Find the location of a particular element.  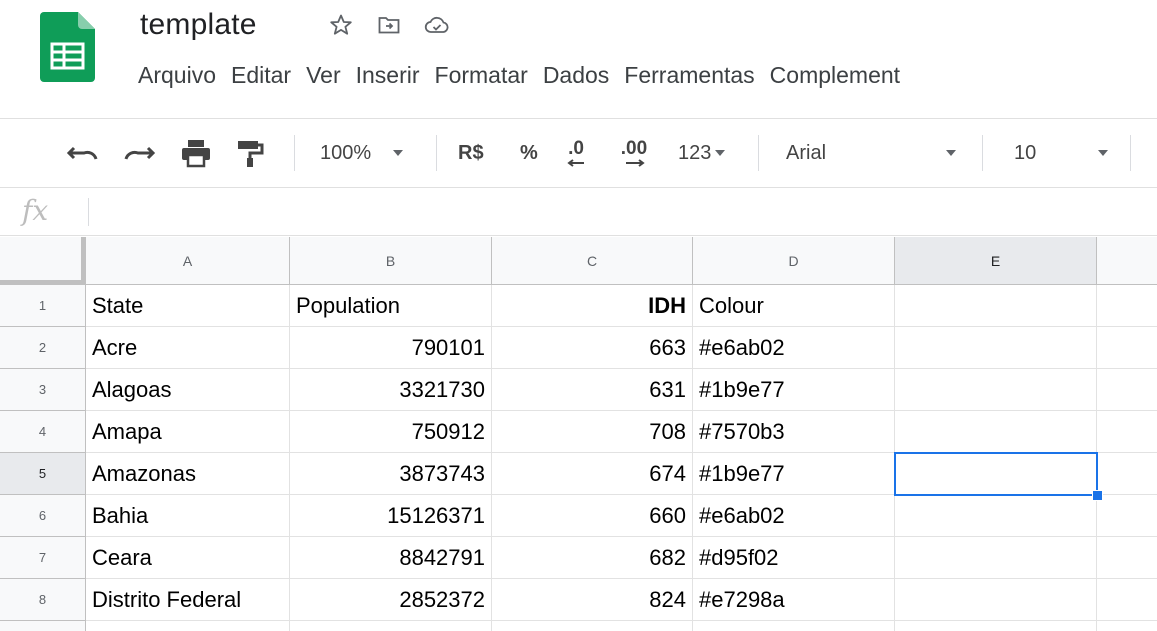

cell-b6: 15126371 is located at coordinates (391, 516).